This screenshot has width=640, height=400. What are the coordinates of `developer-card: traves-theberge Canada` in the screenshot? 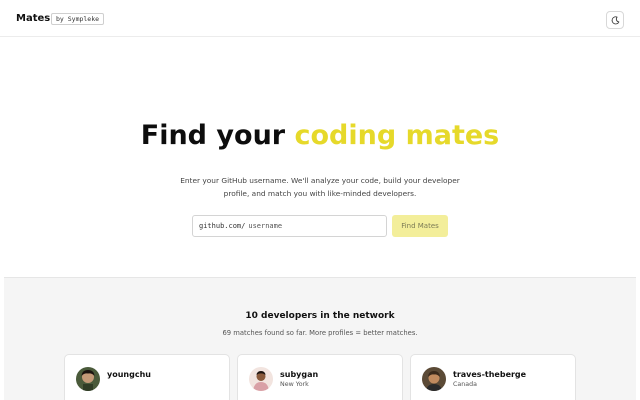 It's located at (493, 377).